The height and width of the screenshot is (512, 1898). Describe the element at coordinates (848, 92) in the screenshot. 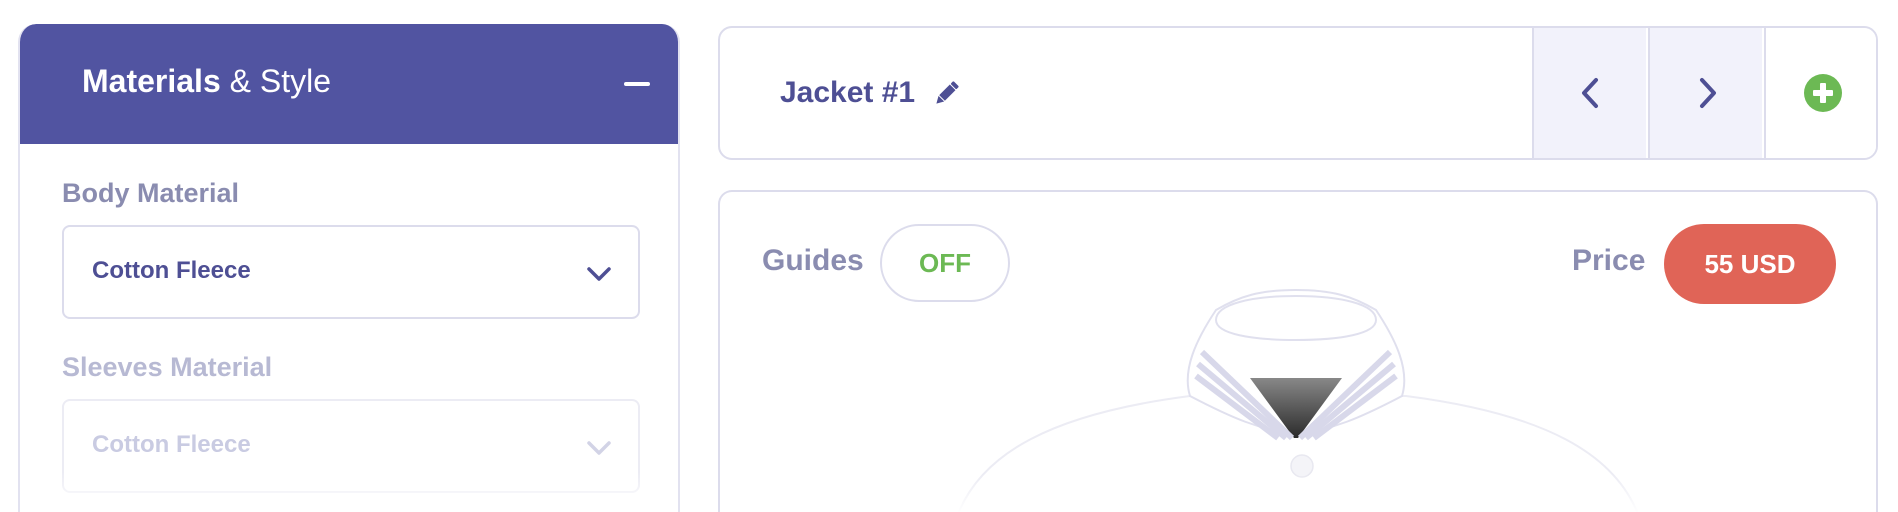

I see `jacket-name: Jacket #1` at that location.